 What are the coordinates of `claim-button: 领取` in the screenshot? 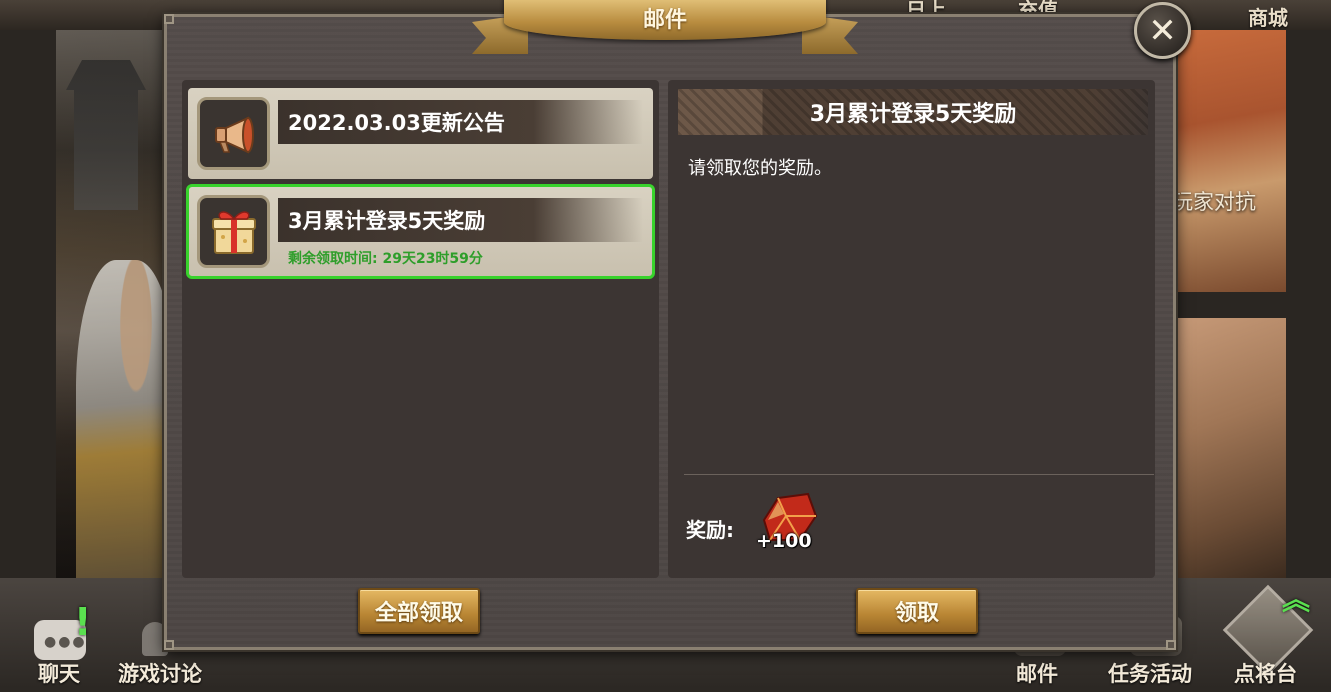 It's located at (917, 611).